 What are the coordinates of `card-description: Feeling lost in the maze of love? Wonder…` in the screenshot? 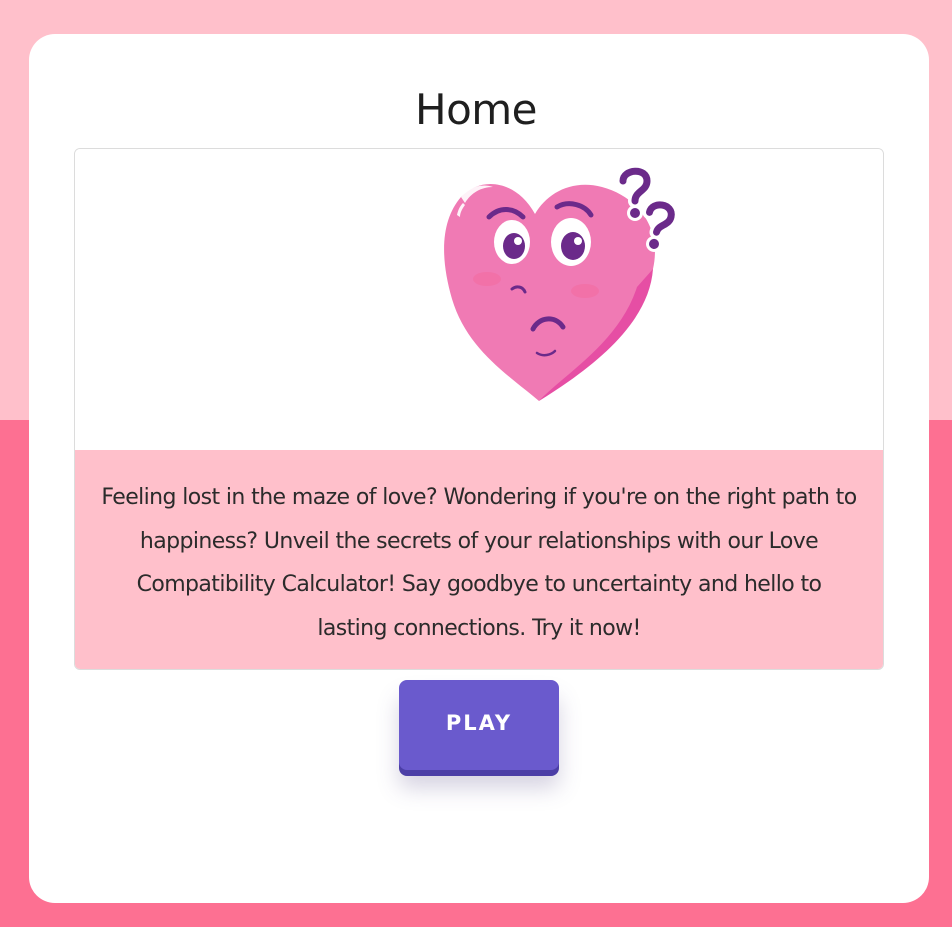 It's located at (479, 563).